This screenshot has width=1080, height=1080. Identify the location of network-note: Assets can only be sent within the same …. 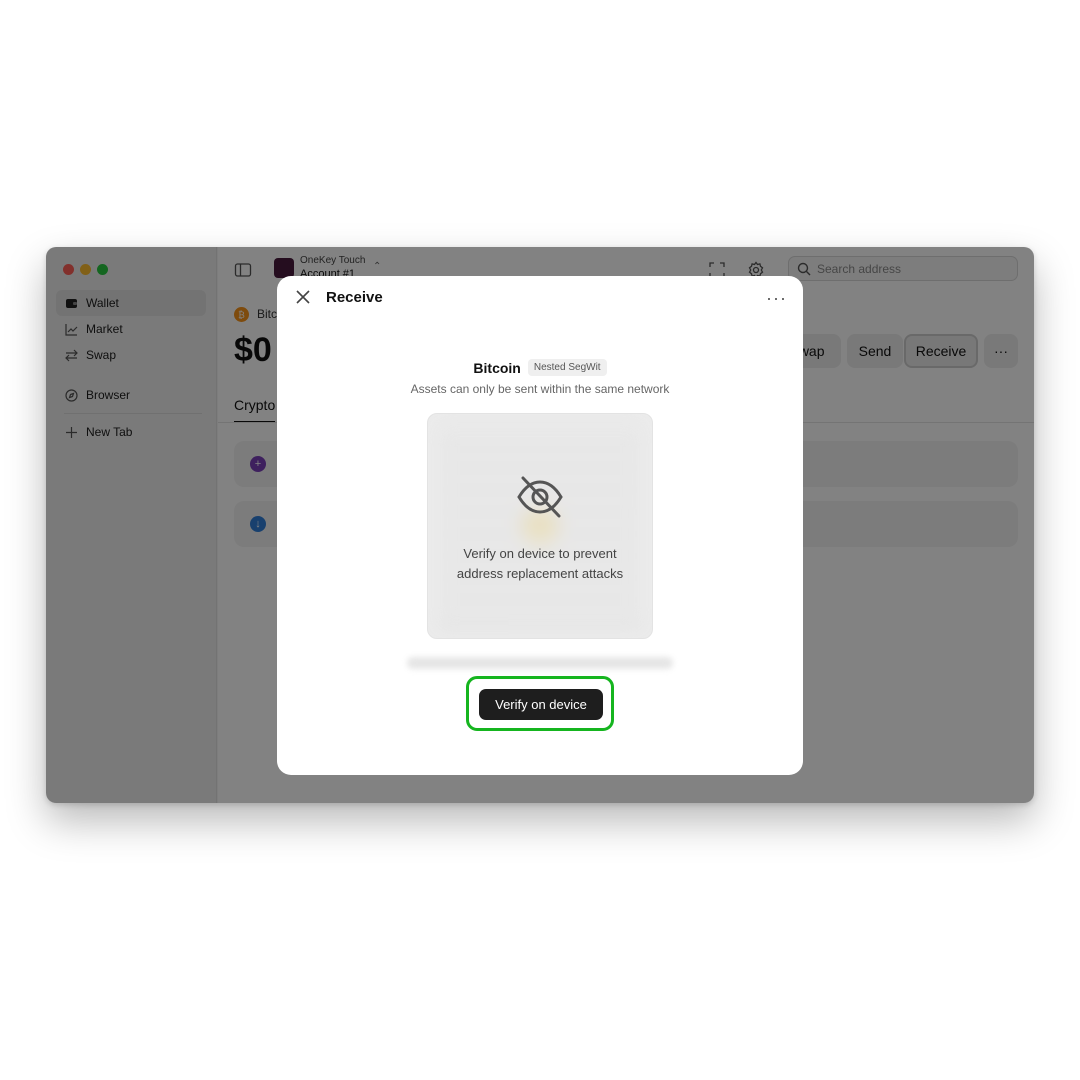
(540, 389).